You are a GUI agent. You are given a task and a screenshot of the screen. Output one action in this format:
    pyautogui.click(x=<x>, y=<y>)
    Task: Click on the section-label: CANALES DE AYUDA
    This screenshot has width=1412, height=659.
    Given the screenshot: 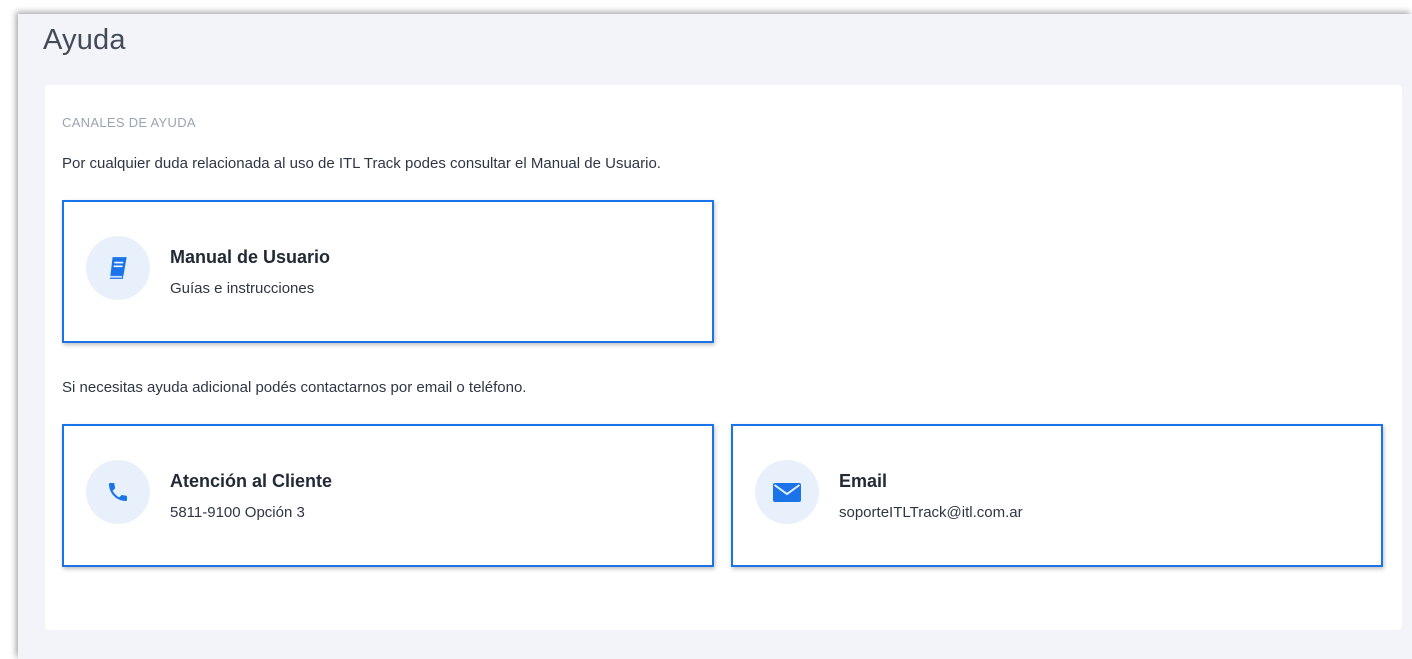 What is the action you would take?
    pyautogui.click(x=129, y=122)
    